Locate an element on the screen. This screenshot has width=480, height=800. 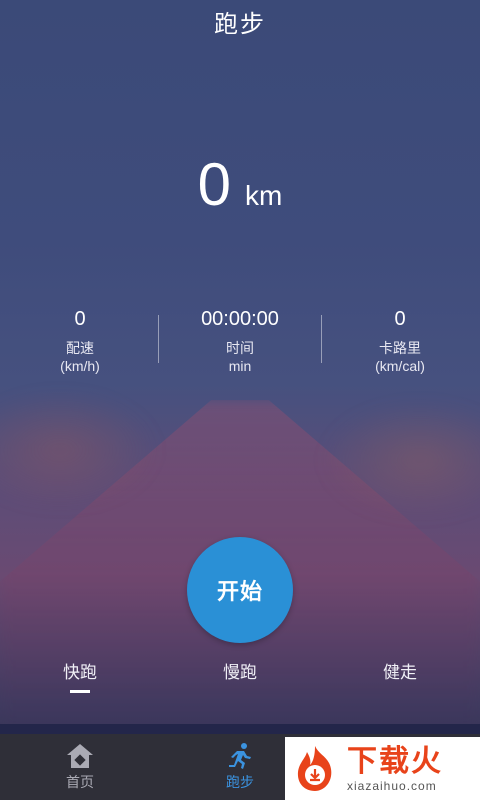
stat-pace: 0 配速 (km/h) is located at coordinates (80, 340).